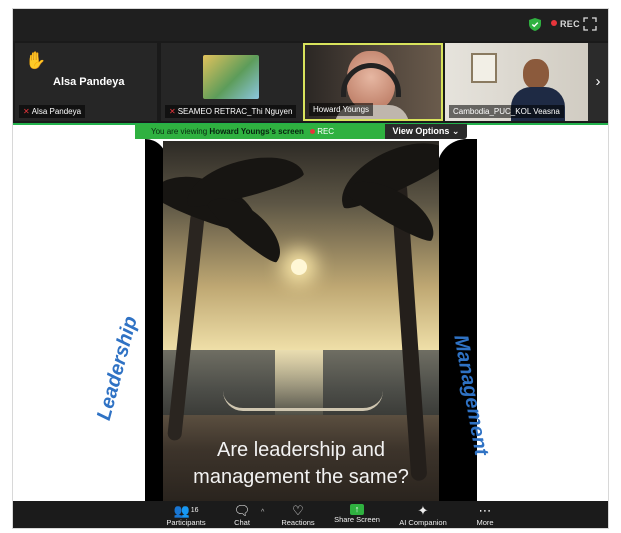 The width and height of the screenshot is (621, 533). What do you see at coordinates (242, 510) in the screenshot?
I see `chat-icon: 🗨` at bounding box center [242, 510].